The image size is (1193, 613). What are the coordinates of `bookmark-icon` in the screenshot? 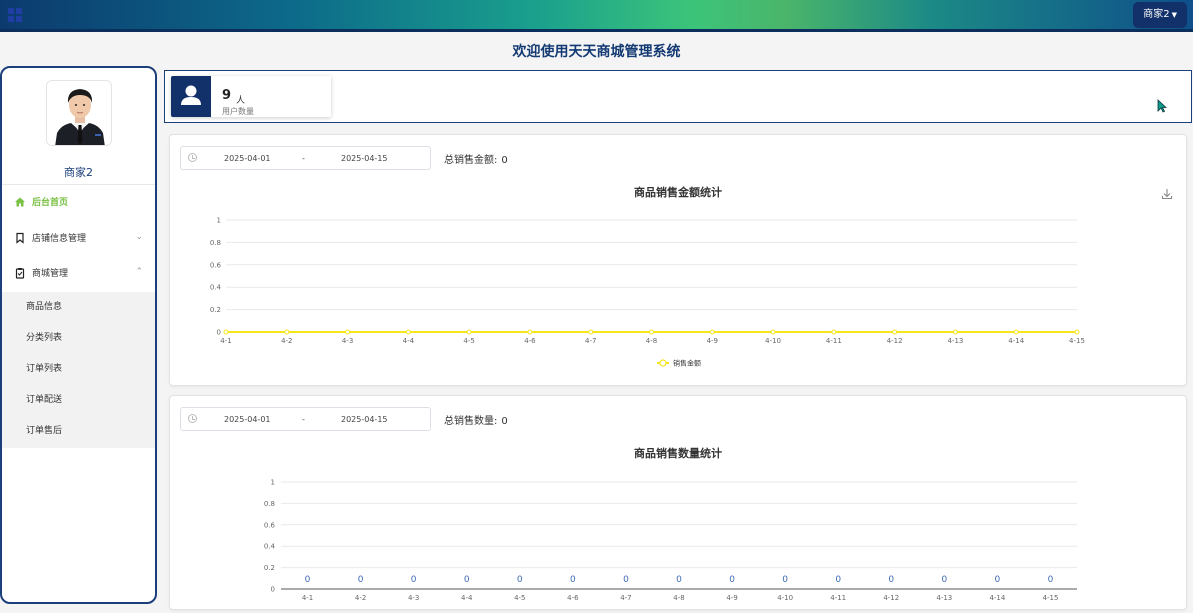 It's located at (20, 238).